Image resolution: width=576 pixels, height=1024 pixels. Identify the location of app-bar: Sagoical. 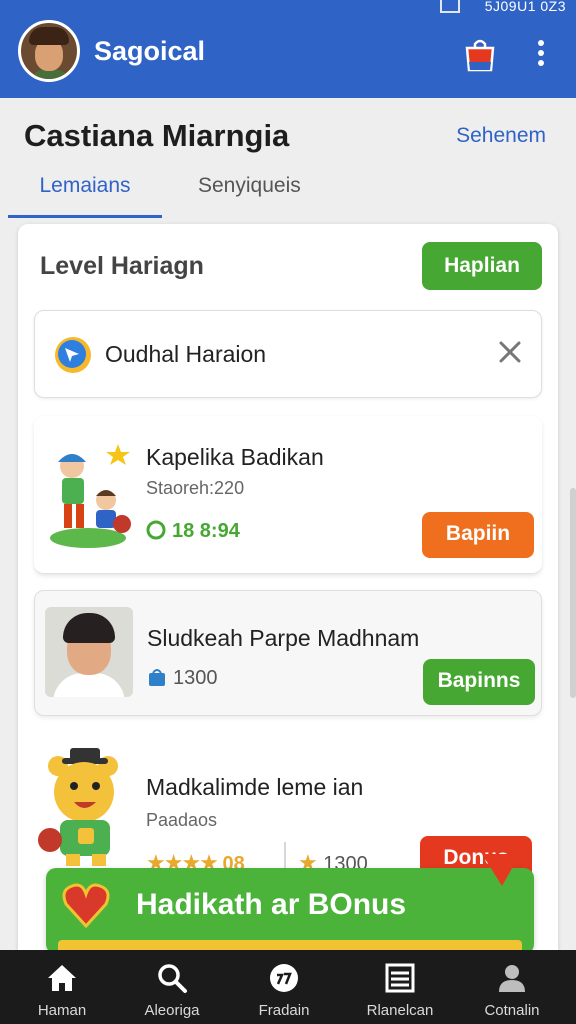
(288, 57).